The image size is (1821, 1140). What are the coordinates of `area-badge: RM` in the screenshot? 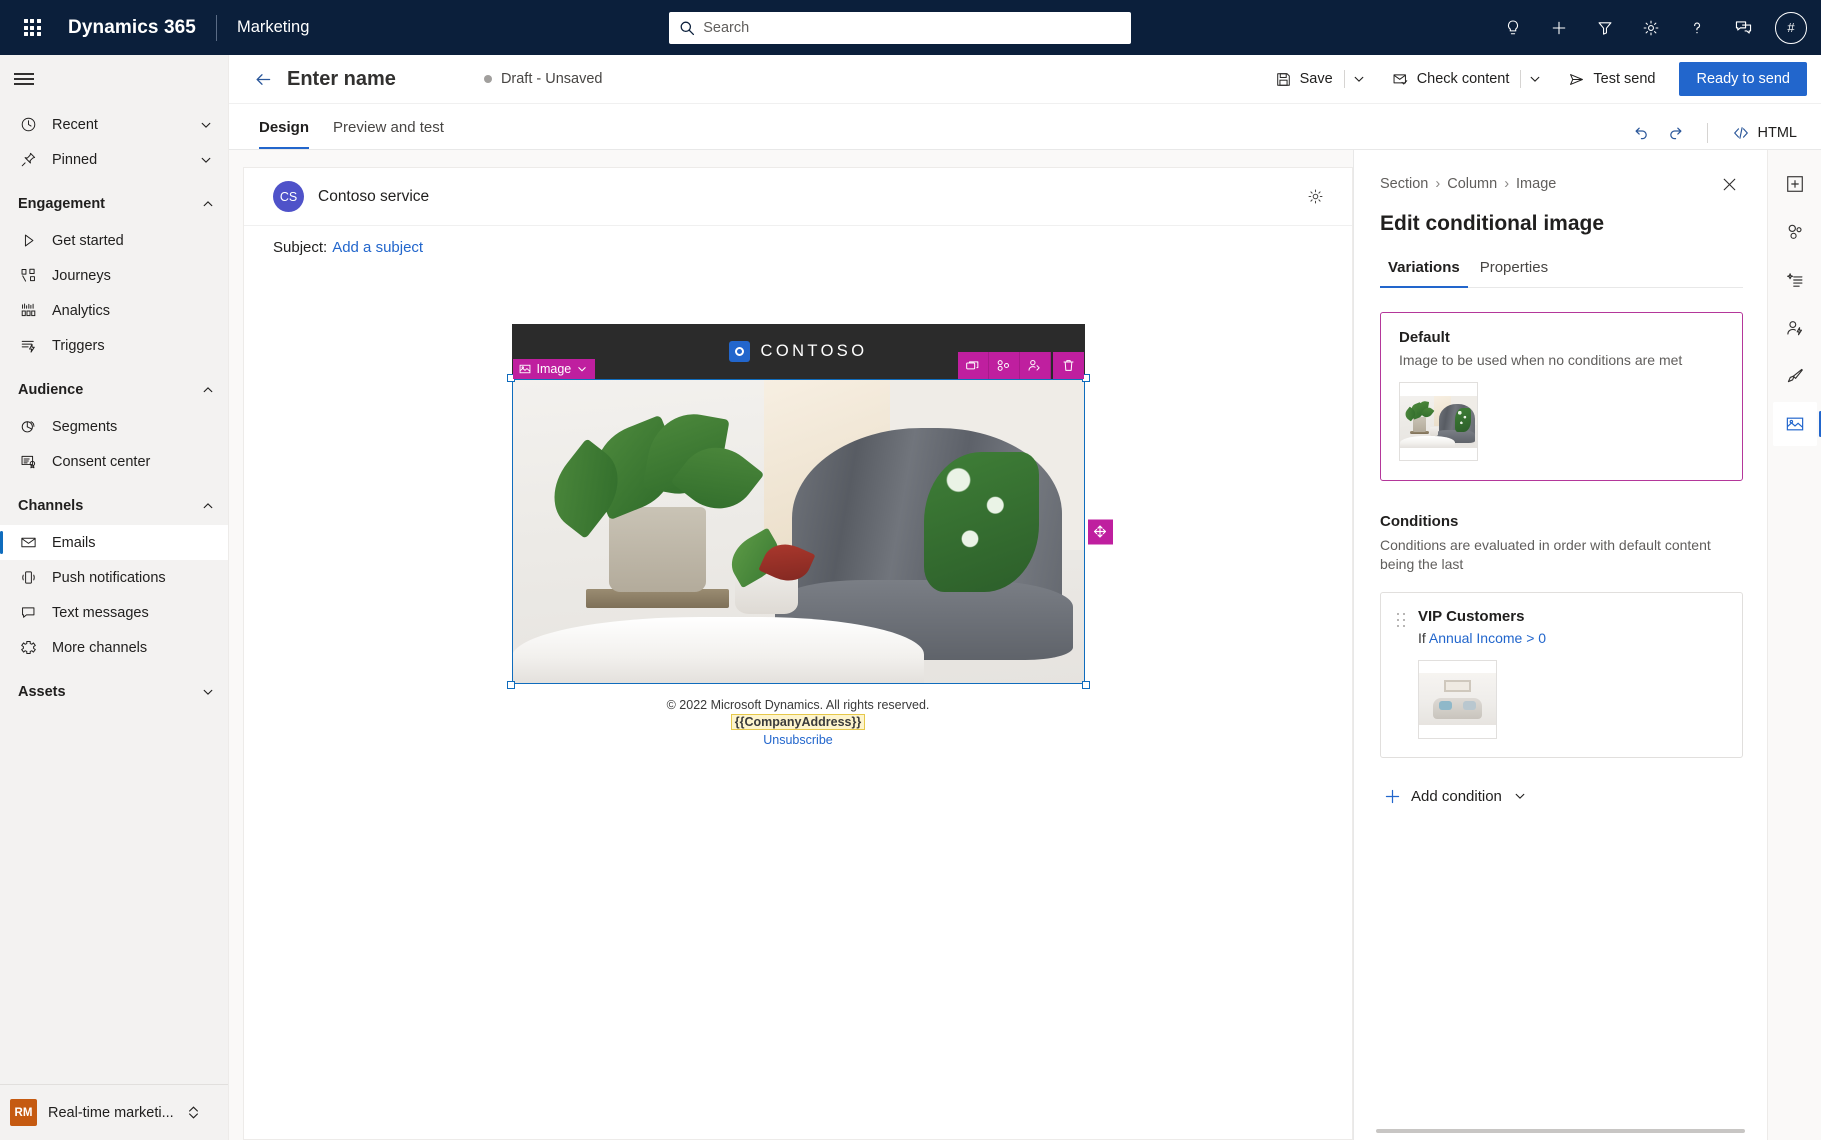 It's located at (23, 1112).